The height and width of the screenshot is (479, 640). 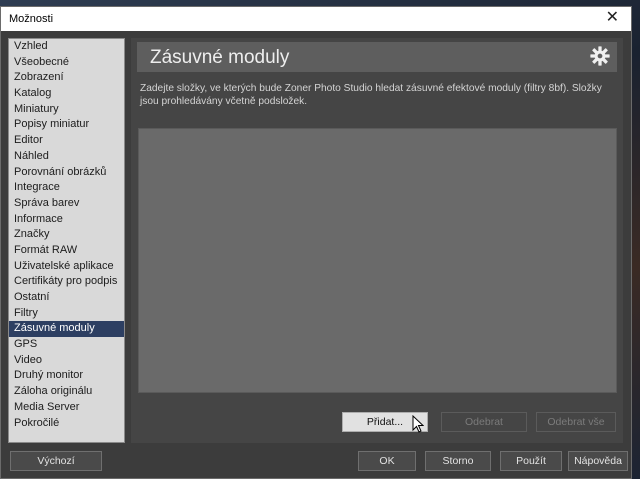 What do you see at coordinates (56, 461) in the screenshot?
I see `default-button: Výchozí` at bounding box center [56, 461].